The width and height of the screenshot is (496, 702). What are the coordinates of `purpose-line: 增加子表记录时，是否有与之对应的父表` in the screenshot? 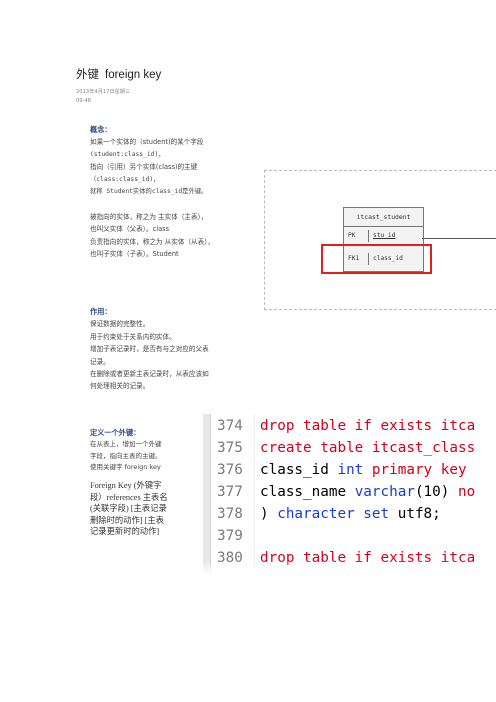 It's located at (149, 349).